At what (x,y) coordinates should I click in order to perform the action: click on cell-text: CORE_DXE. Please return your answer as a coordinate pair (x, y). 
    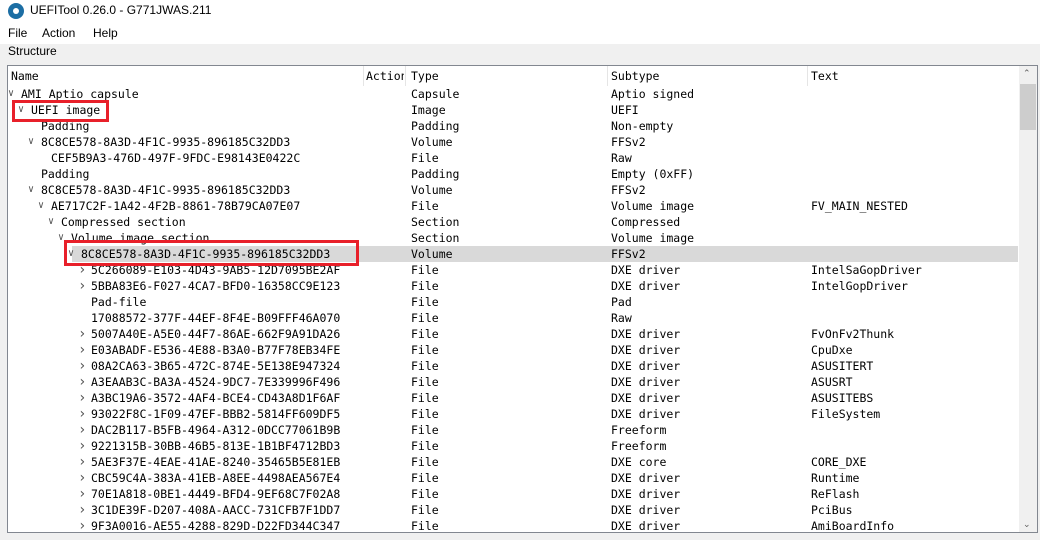
    Looking at the image, I should click on (839, 462).